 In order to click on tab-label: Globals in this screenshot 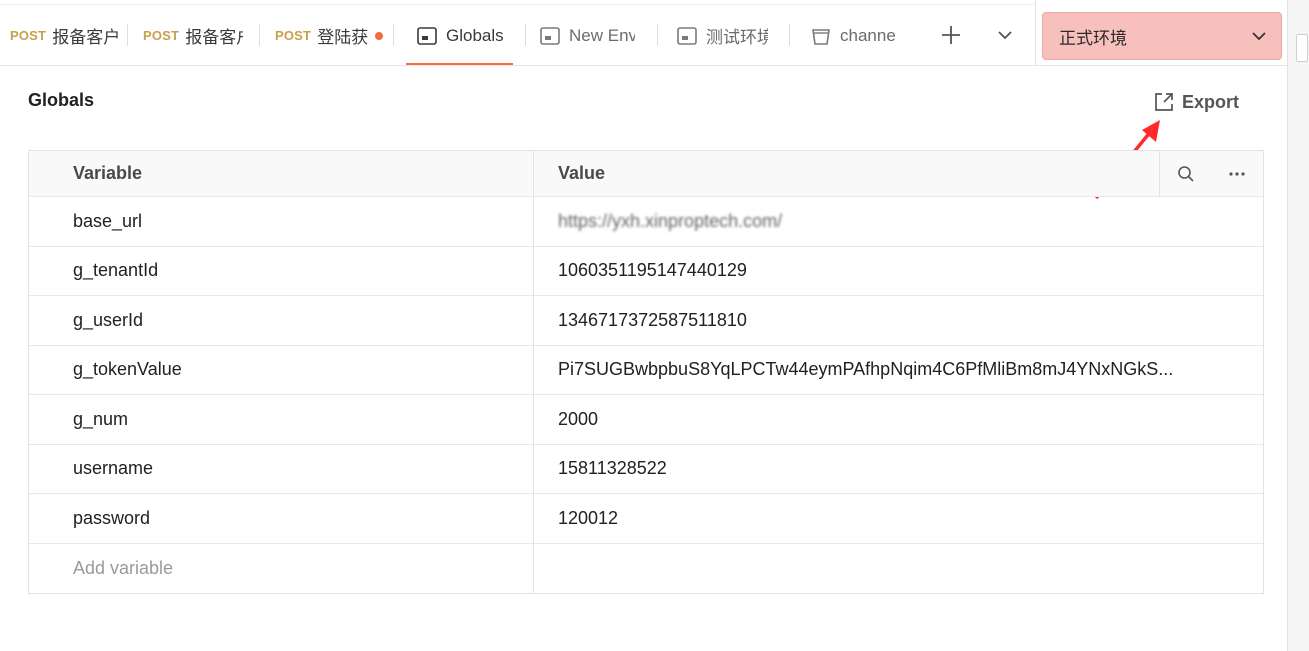, I will do `click(475, 35)`.